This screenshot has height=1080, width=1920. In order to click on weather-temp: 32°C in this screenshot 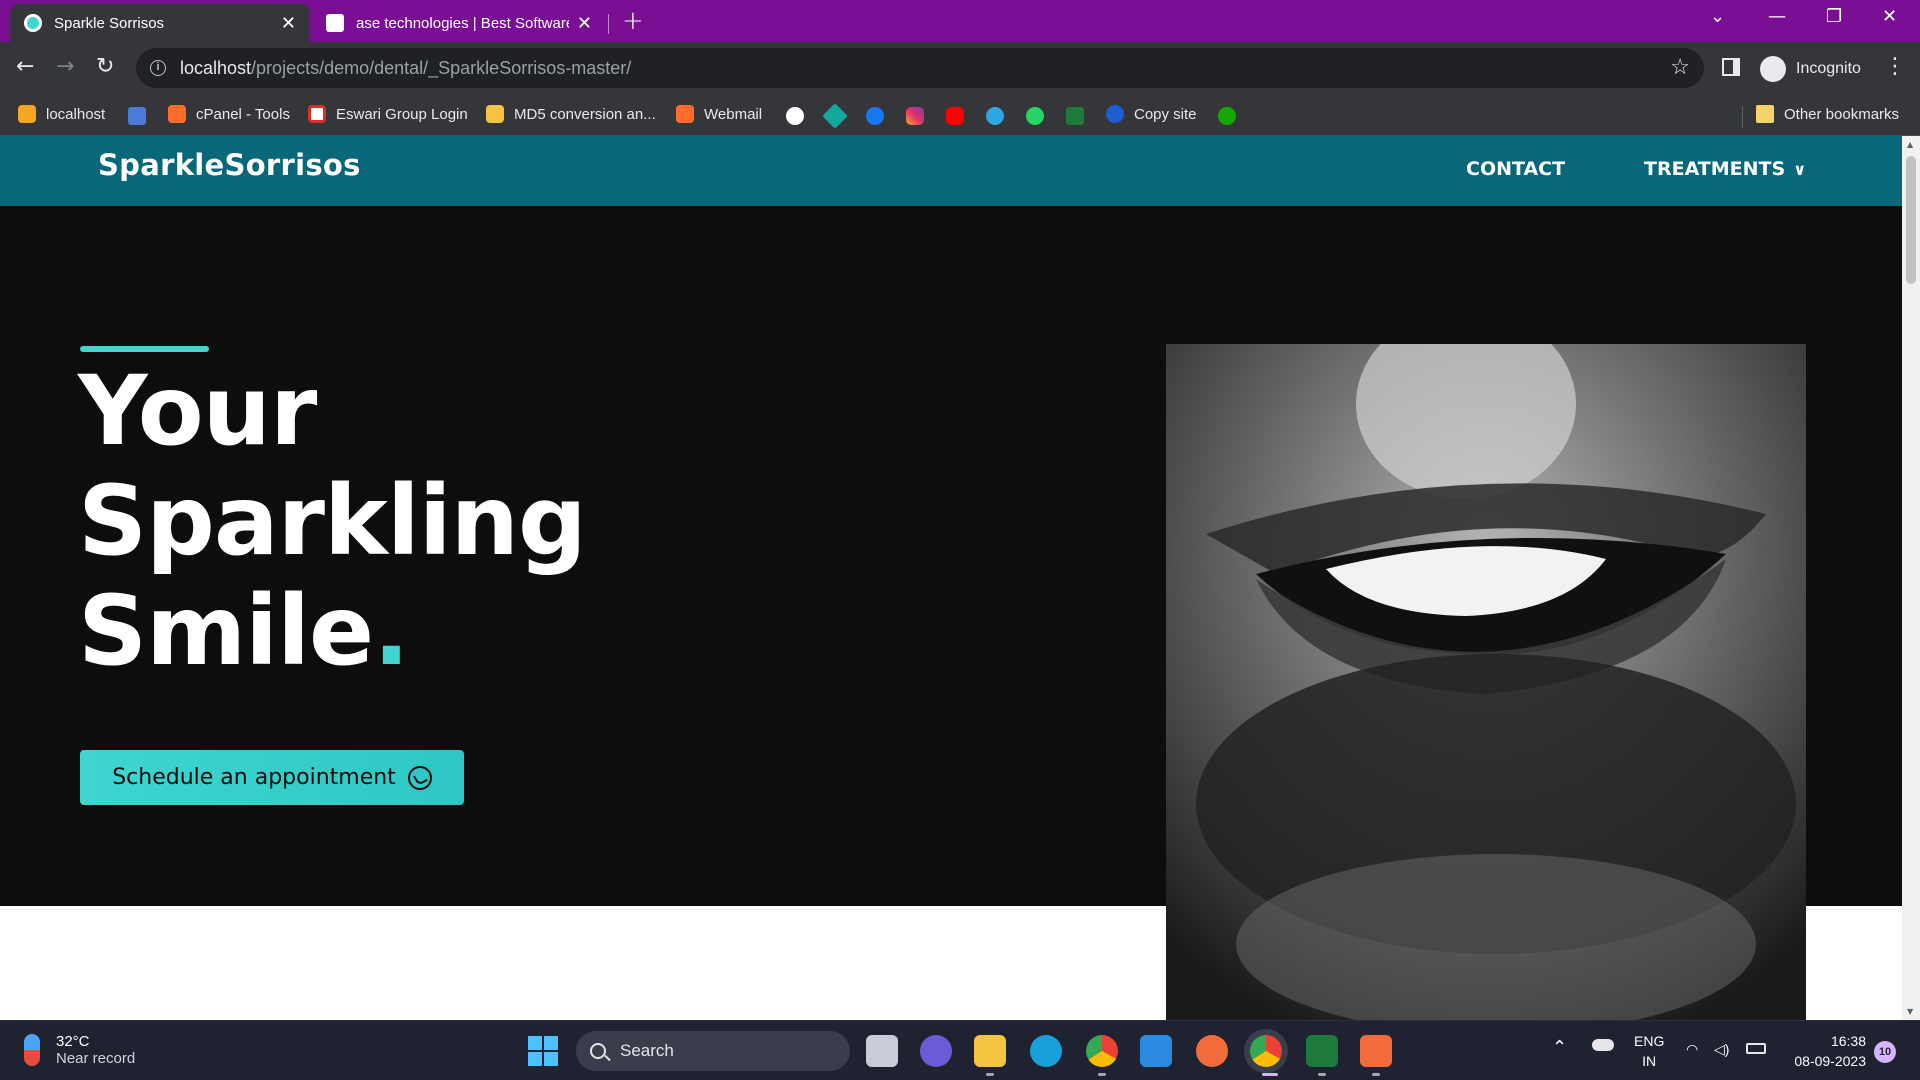, I will do `click(73, 1041)`.